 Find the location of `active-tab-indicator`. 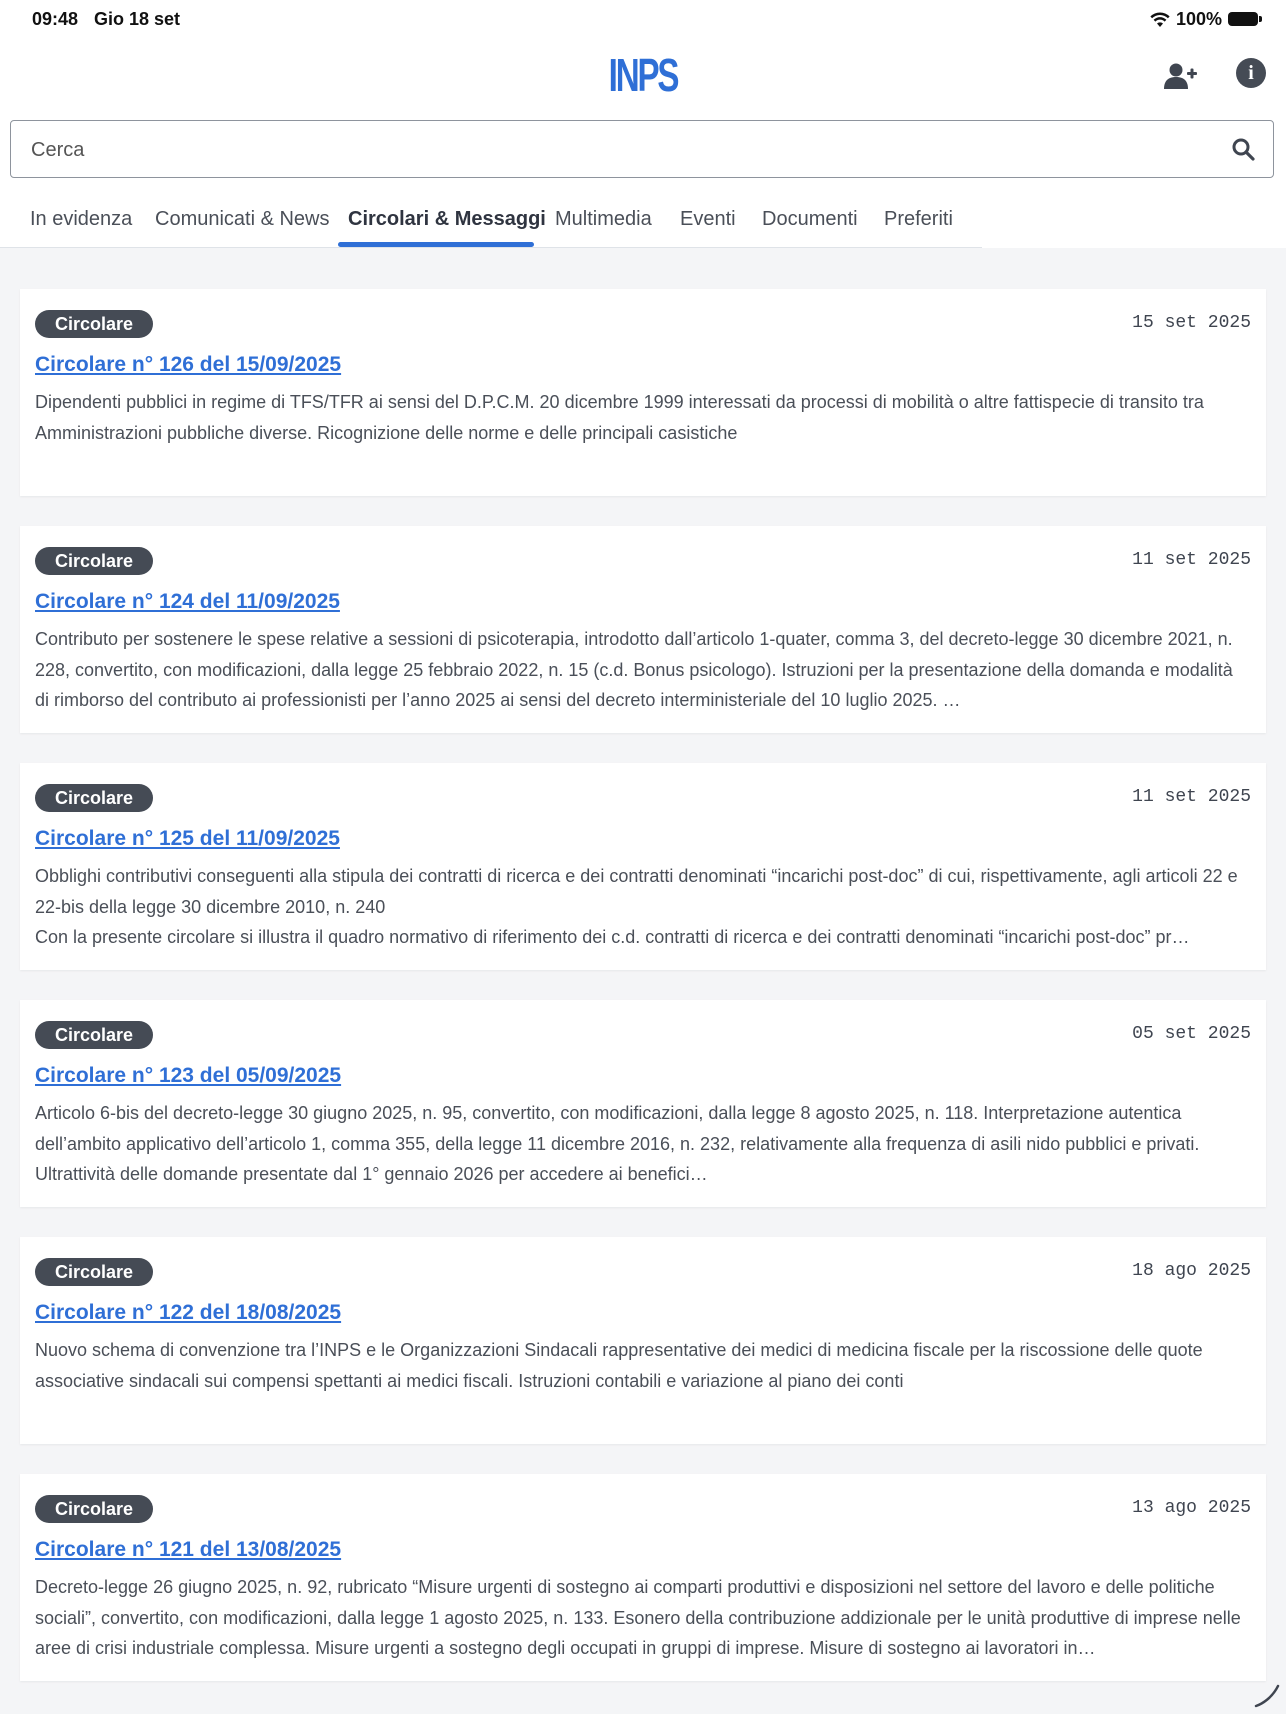

active-tab-indicator is located at coordinates (436, 244).